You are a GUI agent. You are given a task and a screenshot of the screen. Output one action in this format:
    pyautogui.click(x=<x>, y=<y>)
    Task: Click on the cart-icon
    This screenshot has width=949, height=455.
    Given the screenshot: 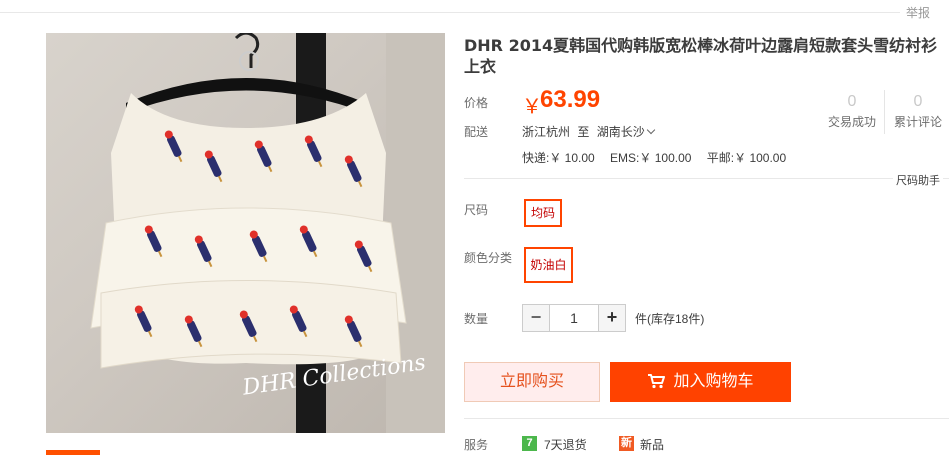 What is the action you would take?
    pyautogui.click(x=657, y=381)
    